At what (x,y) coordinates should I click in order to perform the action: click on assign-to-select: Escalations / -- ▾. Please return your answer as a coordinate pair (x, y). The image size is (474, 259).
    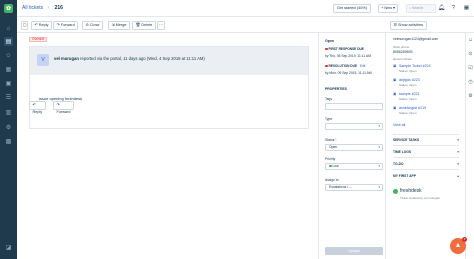
    Looking at the image, I should click on (354, 187).